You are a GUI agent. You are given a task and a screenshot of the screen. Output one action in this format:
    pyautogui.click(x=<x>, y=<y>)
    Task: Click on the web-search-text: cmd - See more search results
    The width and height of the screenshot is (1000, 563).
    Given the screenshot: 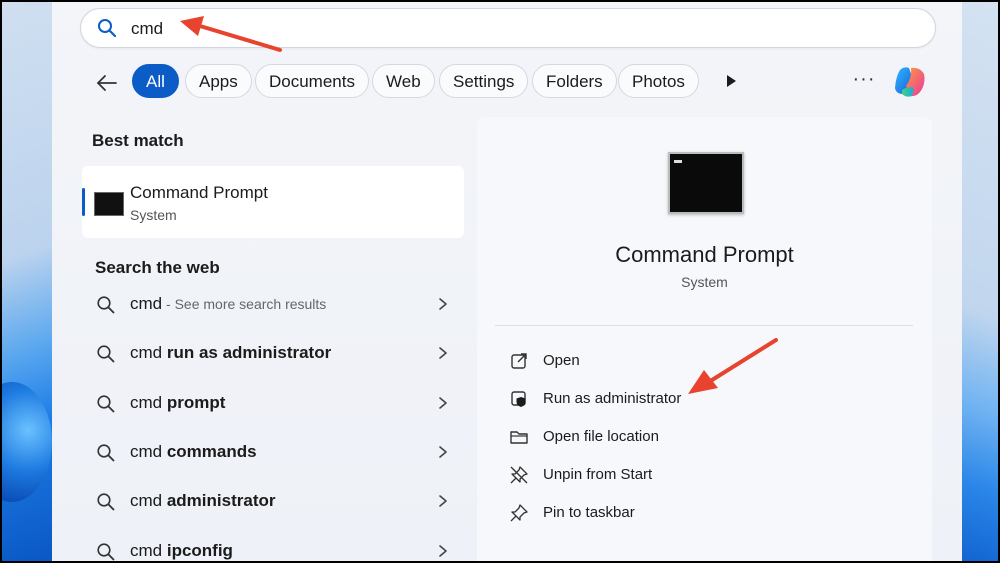 What is the action you would take?
    pyautogui.click(x=228, y=304)
    